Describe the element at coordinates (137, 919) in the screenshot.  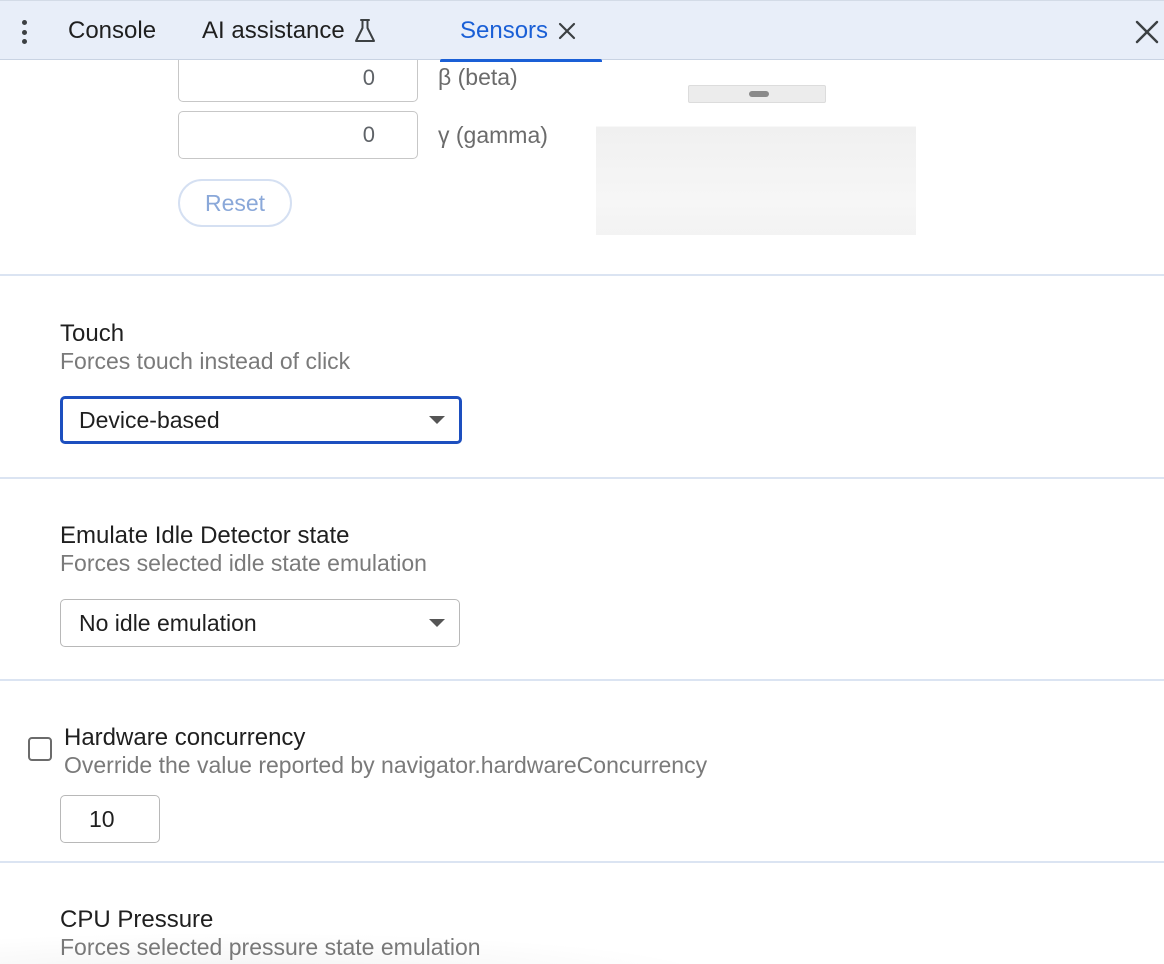
I see `cpu-title: CPU Pressure` at that location.